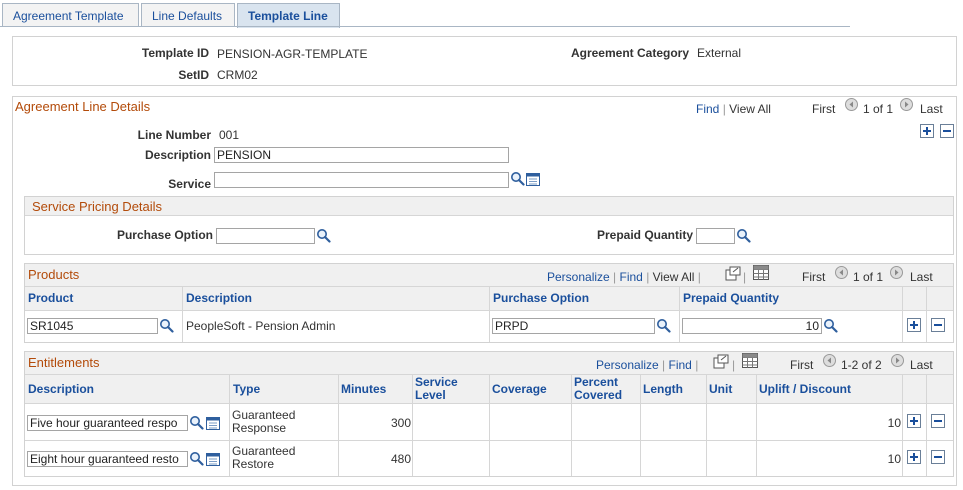 Image resolution: width=963 pixels, height=490 pixels. Describe the element at coordinates (921, 365) in the screenshot. I see `entitlements-last: Last` at that location.